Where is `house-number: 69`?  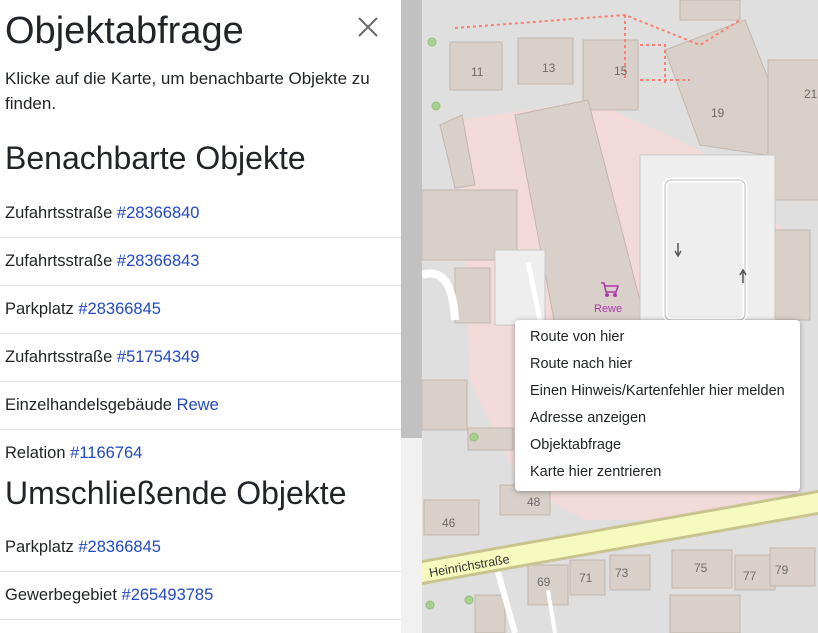
house-number: 69 is located at coordinates (544, 582).